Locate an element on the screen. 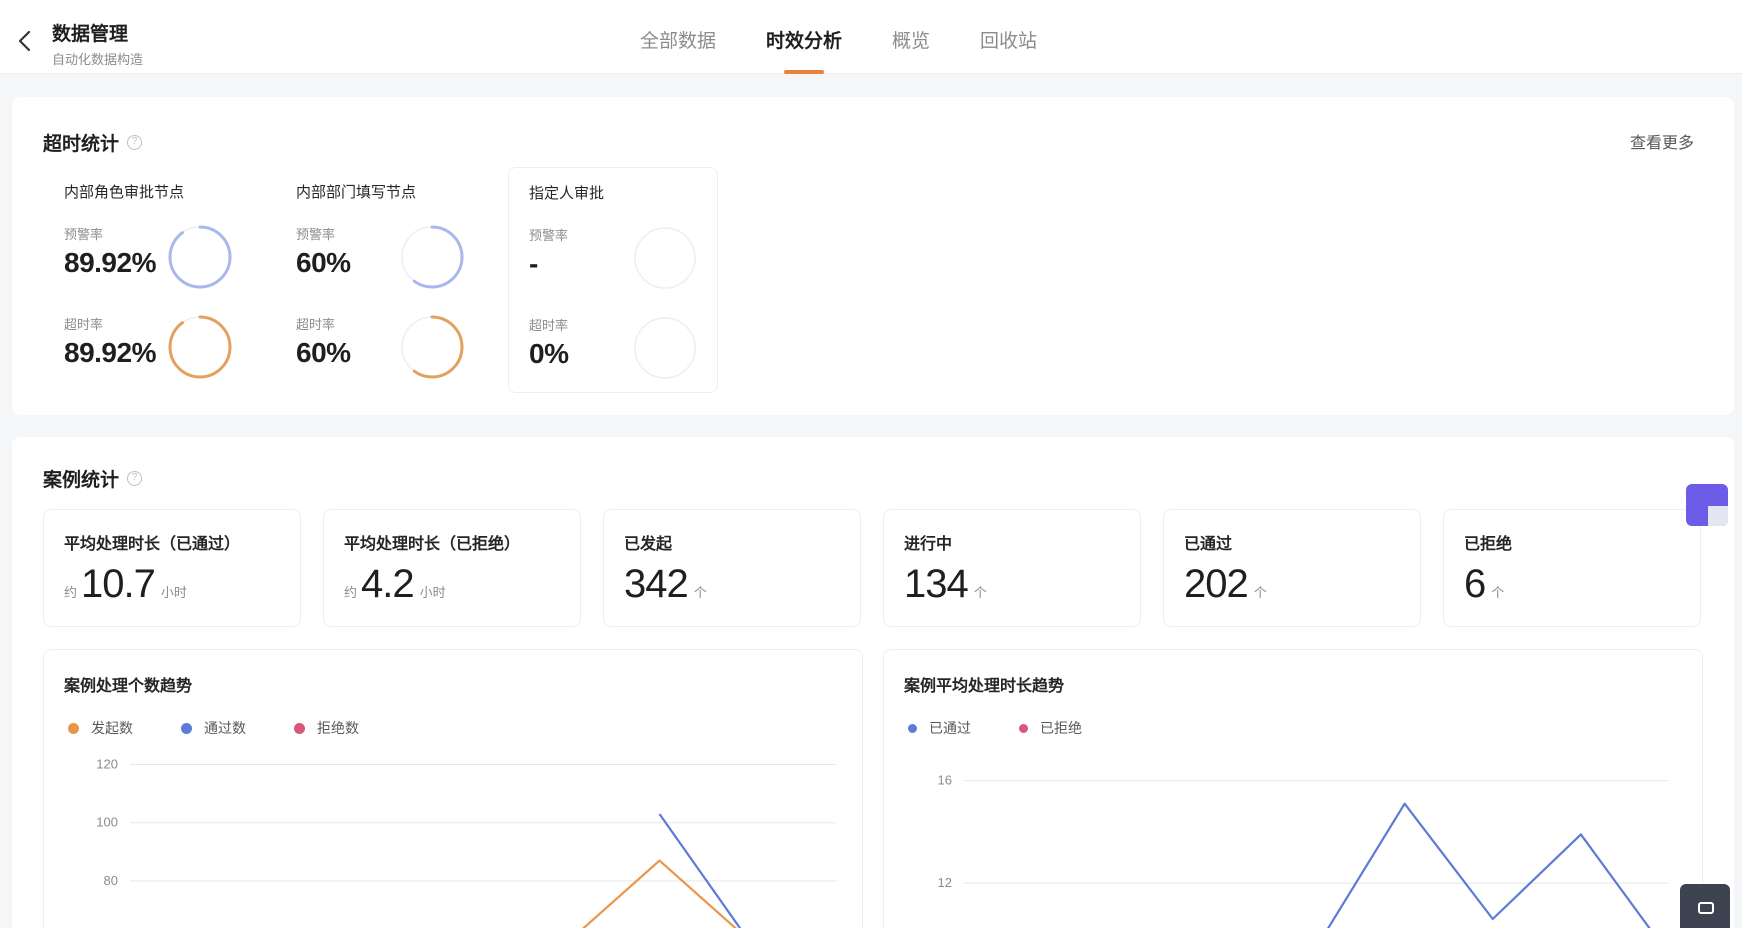 The image size is (1742, 928). over-rate-value: 89.92% is located at coordinates (110, 352).